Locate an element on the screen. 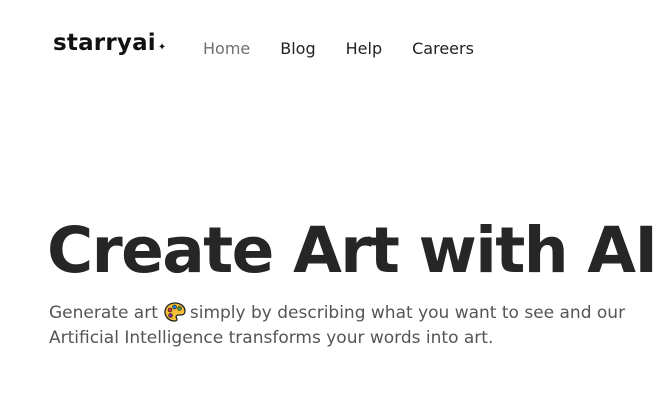 This screenshot has width=666, height=417. hero-subtitle-start: Generate art is located at coordinates (103, 313).